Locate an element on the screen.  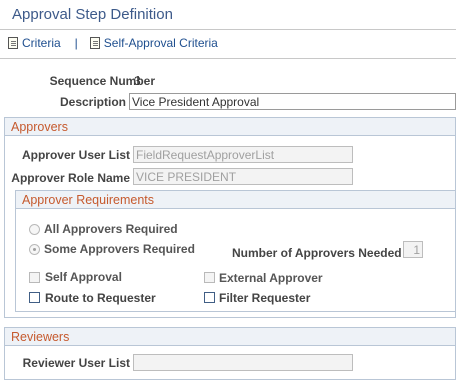
filter-requester-label: Filter Requester is located at coordinates (265, 298).